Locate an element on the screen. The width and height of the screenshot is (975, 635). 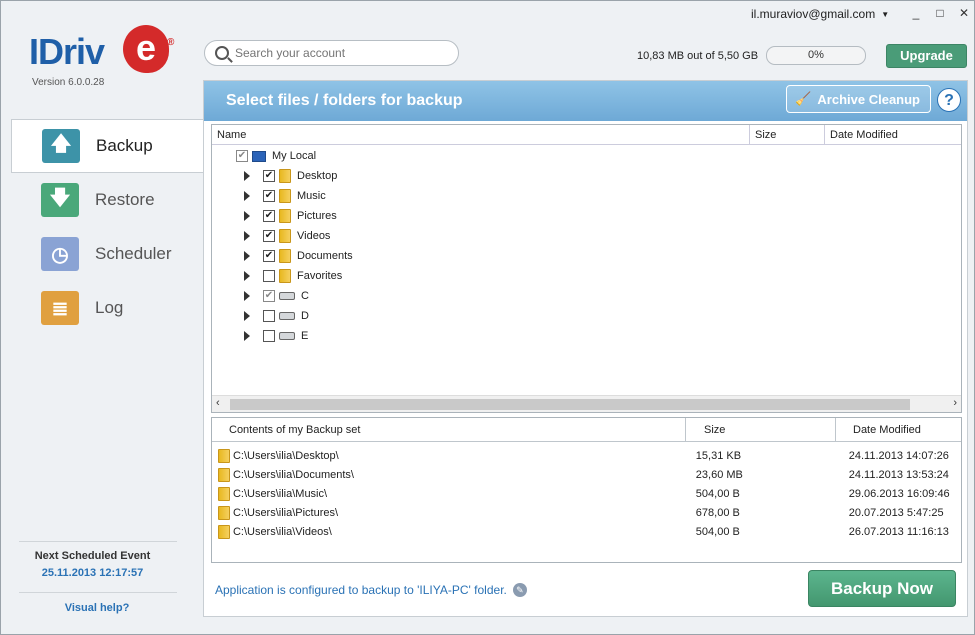
cell-date: 20.07.2013 5:47:25 is located at coordinates (896, 512).